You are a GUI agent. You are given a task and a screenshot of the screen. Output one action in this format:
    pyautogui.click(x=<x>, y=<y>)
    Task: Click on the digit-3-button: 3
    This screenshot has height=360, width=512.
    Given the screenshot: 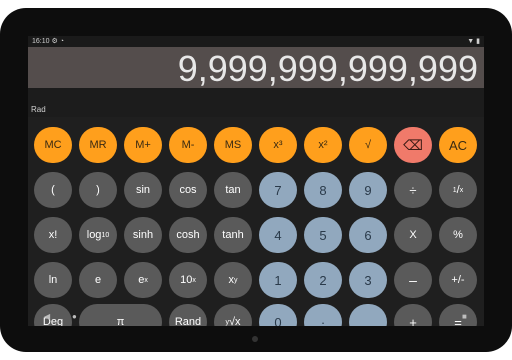 What is the action you would take?
    pyautogui.click(x=368, y=280)
    